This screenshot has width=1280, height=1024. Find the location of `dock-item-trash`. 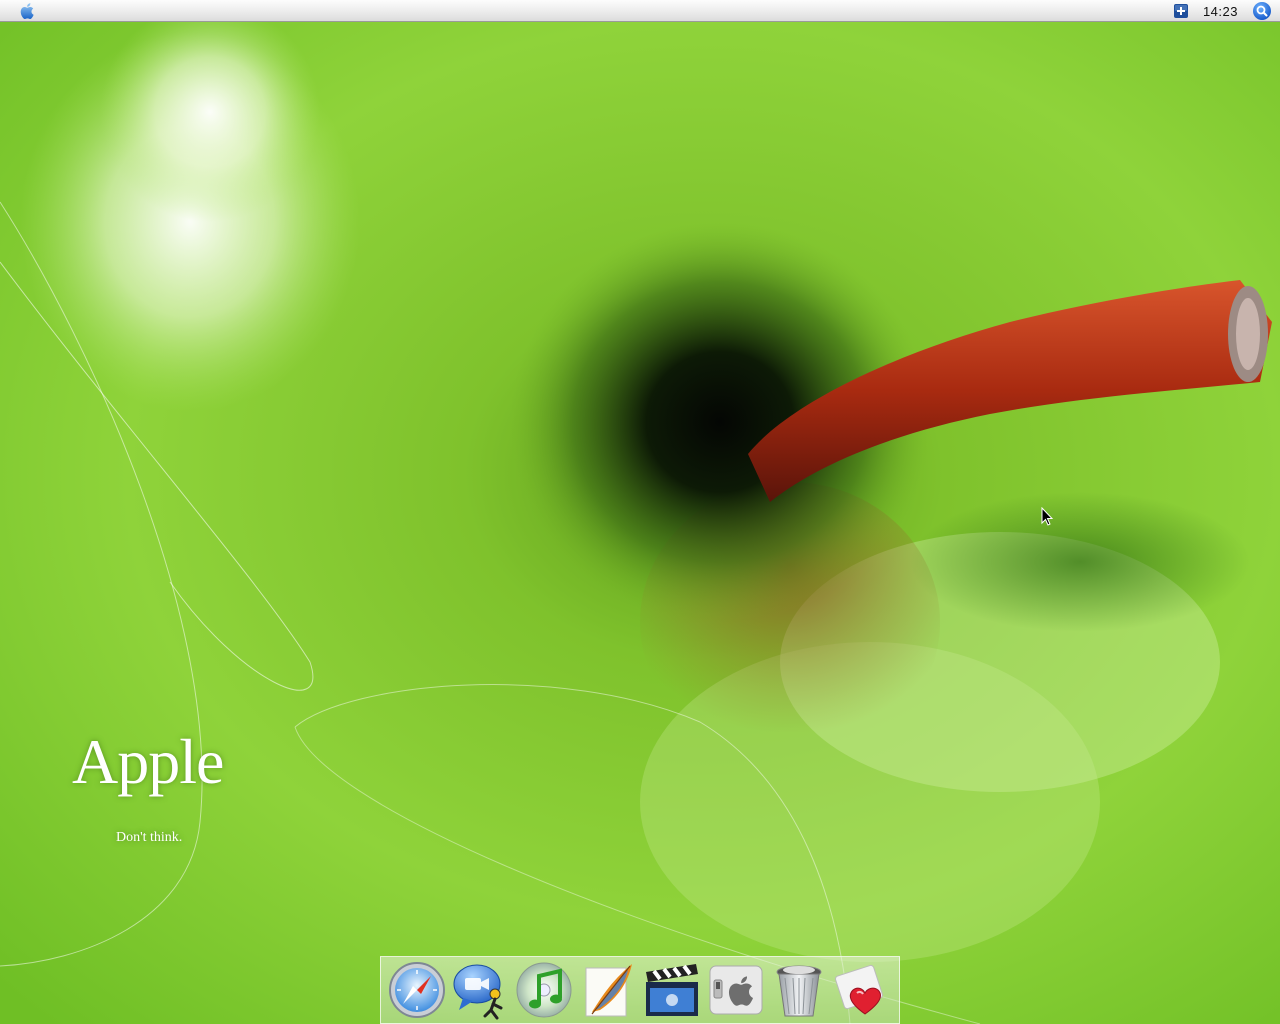

dock-item-trash is located at coordinates (799, 990).